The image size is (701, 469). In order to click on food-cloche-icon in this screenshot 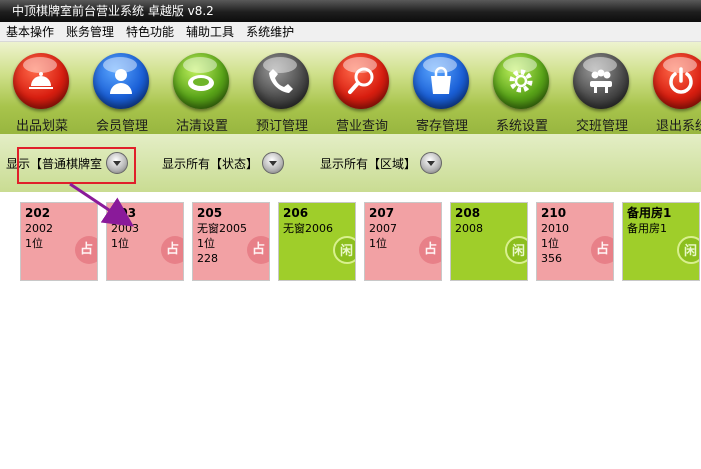, I will do `click(41, 81)`.